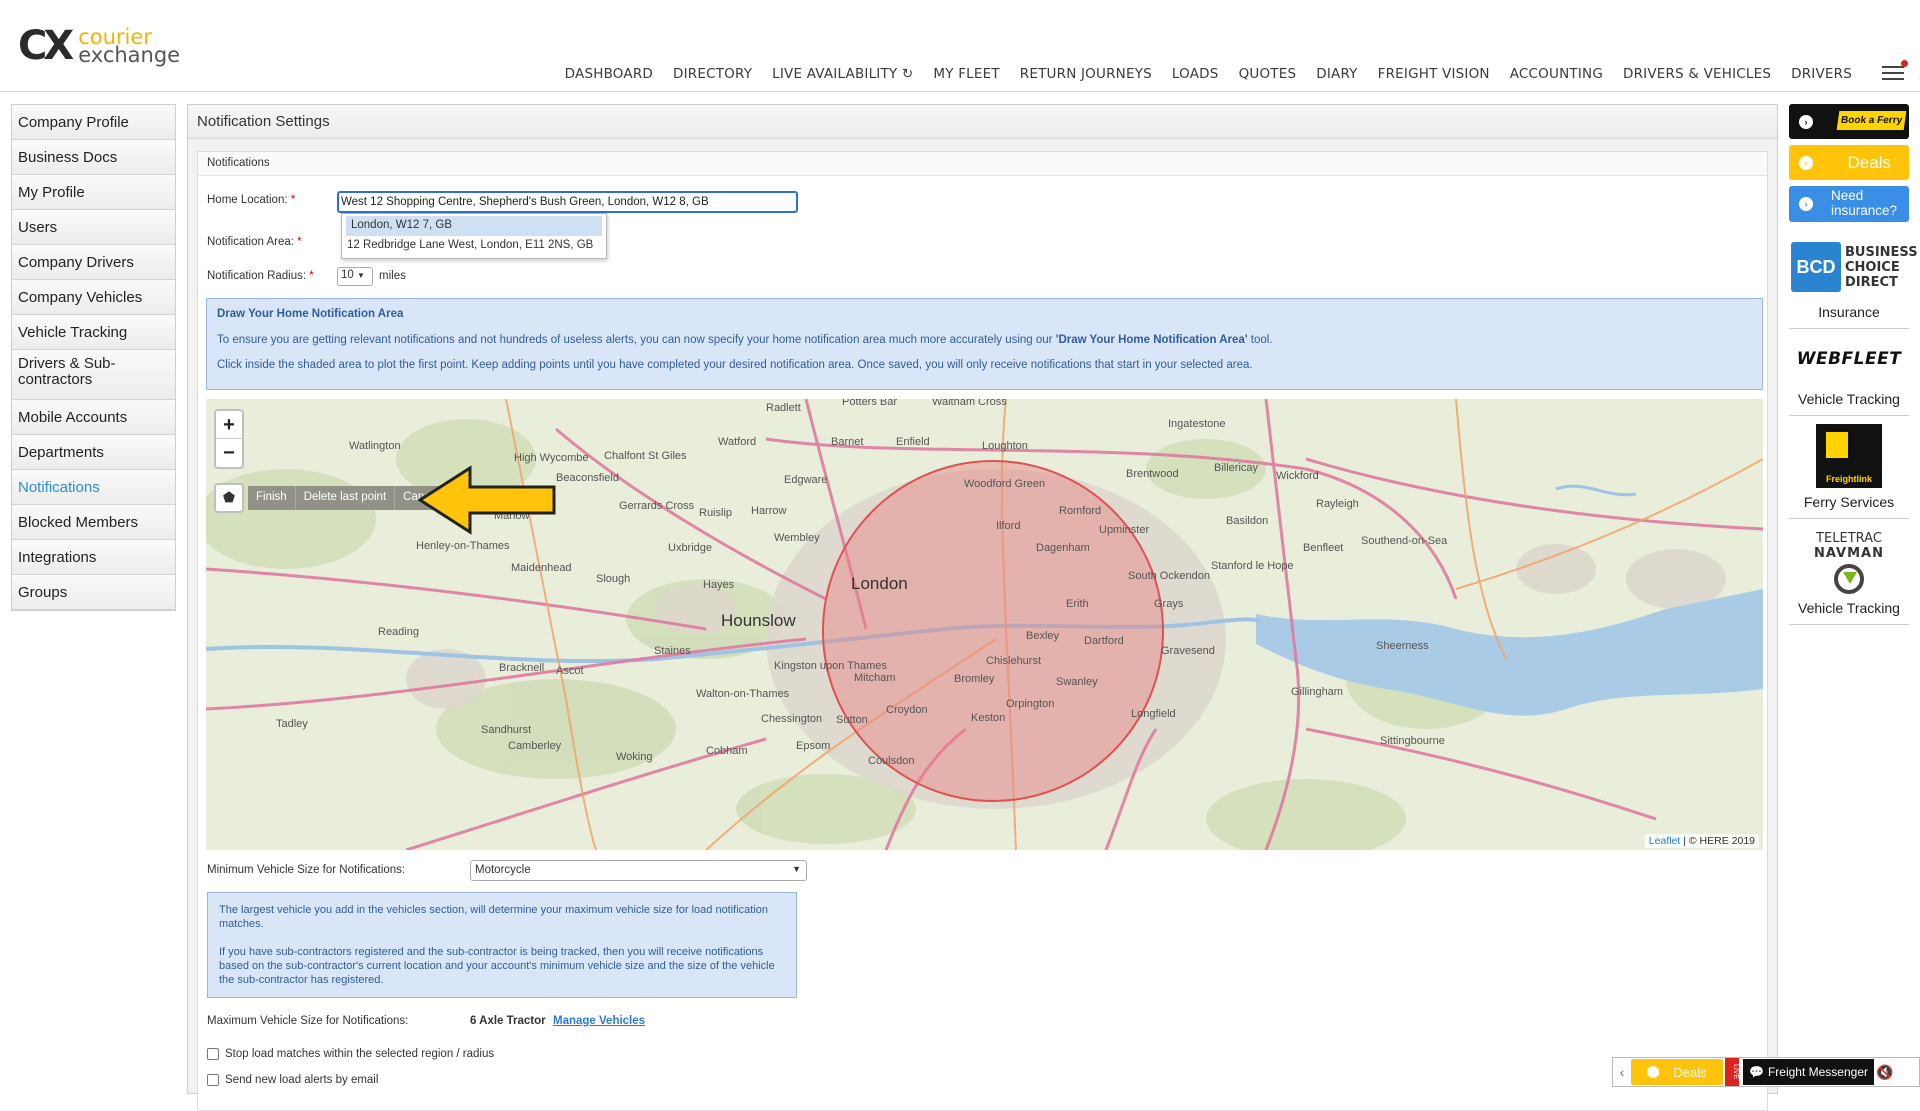 This screenshot has width=1920, height=1111. Describe the element at coordinates (1808, 1072) in the screenshot. I see `freight-messenger-button: 💬 Freight Messenger` at that location.